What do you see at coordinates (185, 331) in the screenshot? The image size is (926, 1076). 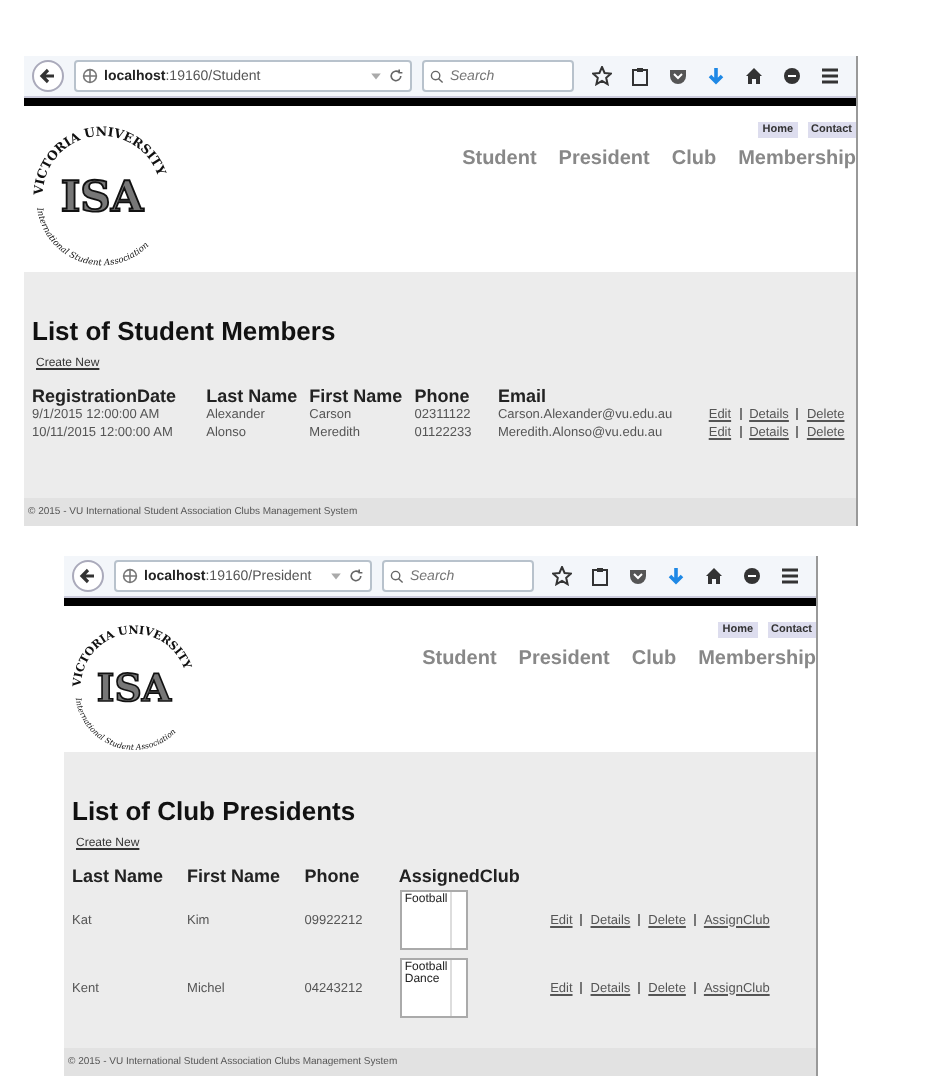 I see `page-heading: List of Student Members` at bounding box center [185, 331].